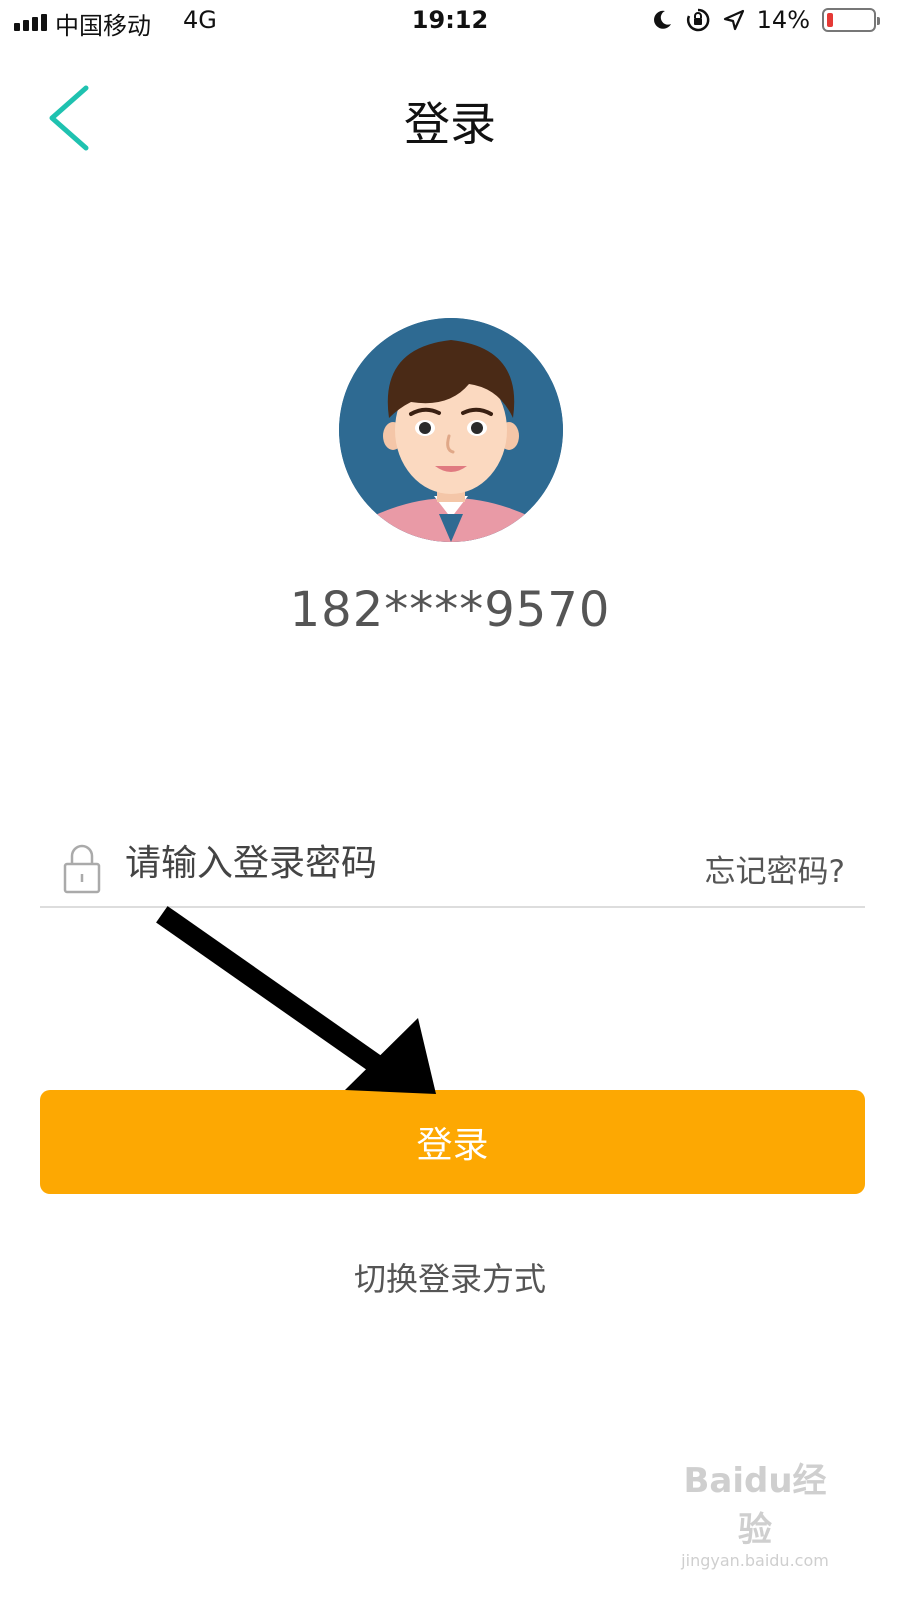 The height and width of the screenshot is (1600, 900). Describe the element at coordinates (830, 20) in the screenshot. I see `battery-level-fill` at that location.